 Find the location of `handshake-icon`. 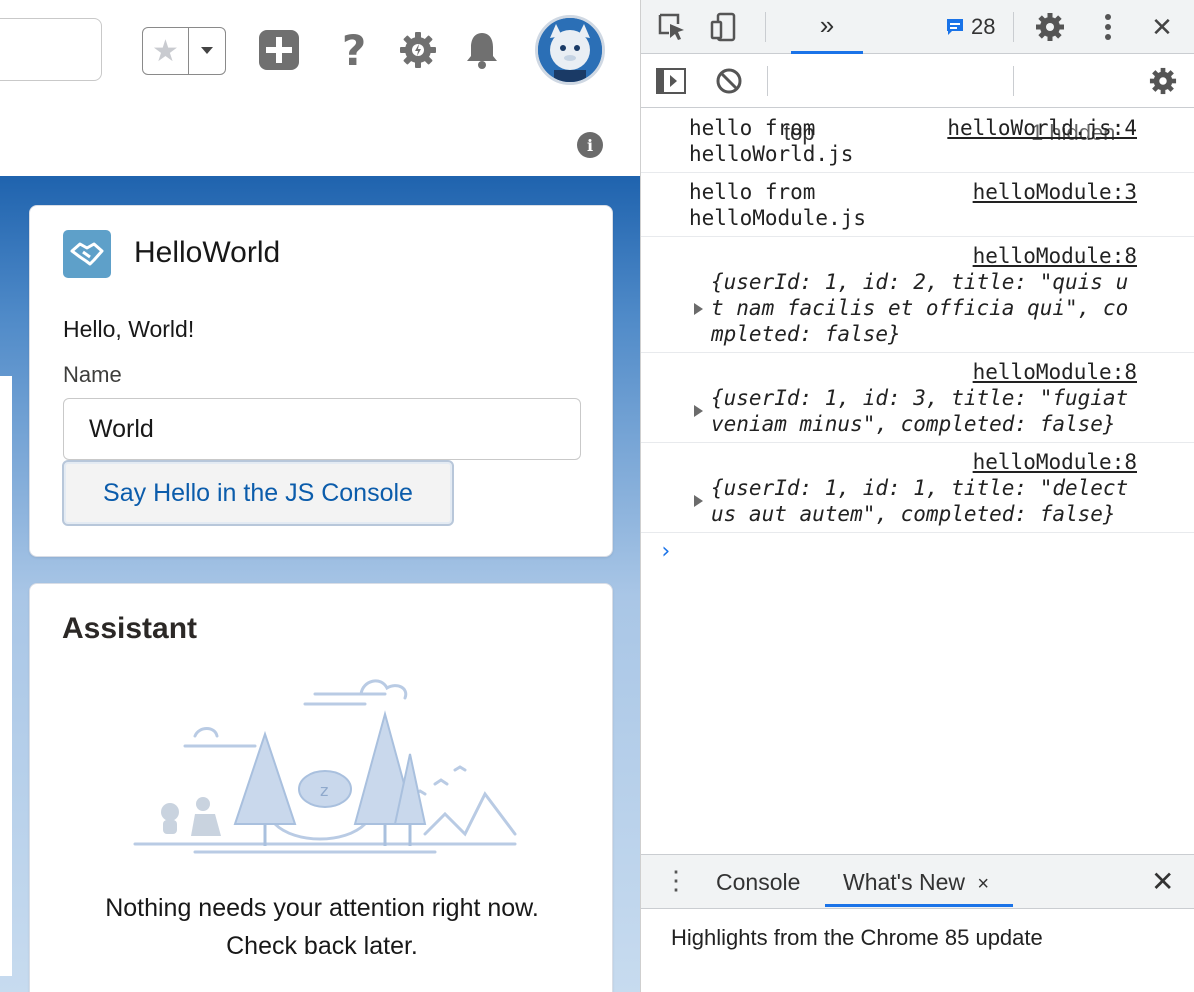

handshake-icon is located at coordinates (87, 254).